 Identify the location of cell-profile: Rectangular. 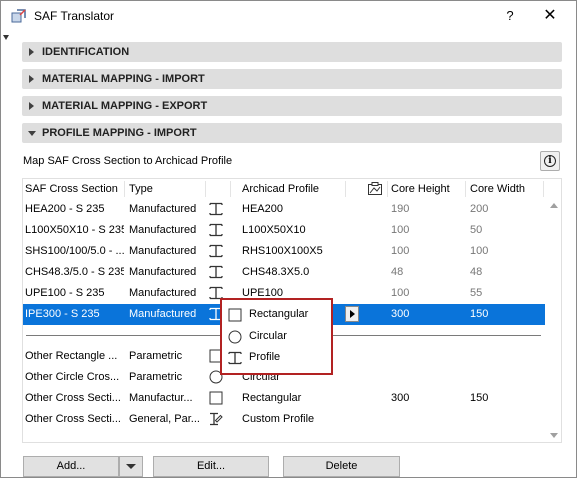
(272, 398).